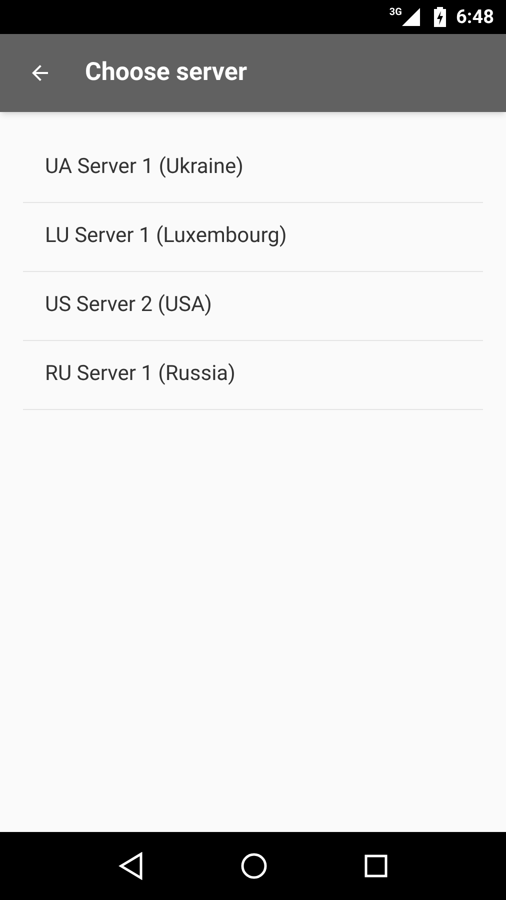 The image size is (506, 900). I want to click on home-nav-icon, so click(254, 866).